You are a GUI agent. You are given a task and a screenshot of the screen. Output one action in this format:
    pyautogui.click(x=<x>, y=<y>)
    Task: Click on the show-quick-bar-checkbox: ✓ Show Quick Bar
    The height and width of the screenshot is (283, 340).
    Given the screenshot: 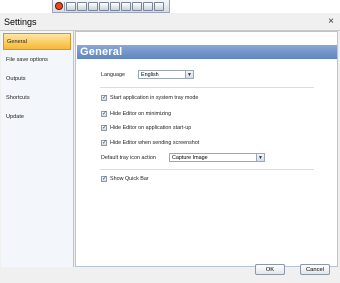 What is the action you would take?
    pyautogui.click(x=125, y=179)
    